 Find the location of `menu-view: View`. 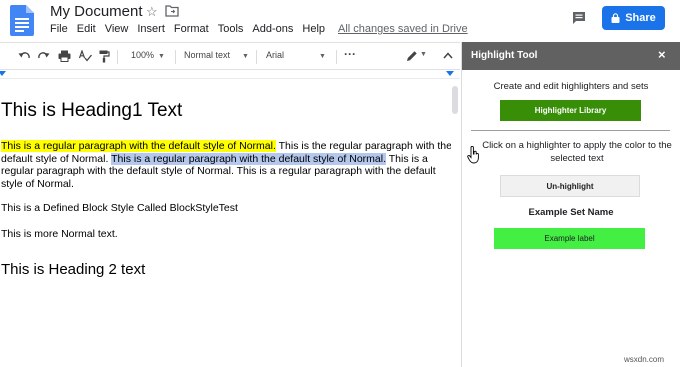

menu-view: View is located at coordinates (117, 29).